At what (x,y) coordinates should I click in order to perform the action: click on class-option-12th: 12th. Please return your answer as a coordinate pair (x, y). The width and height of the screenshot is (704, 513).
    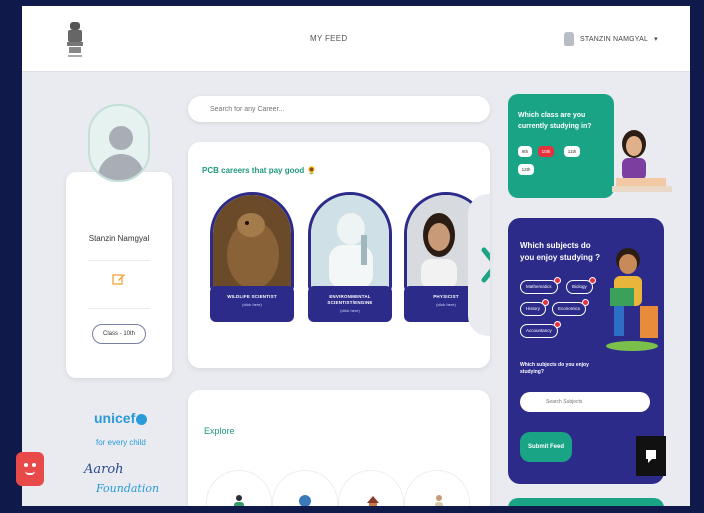
    Looking at the image, I should click on (526, 169).